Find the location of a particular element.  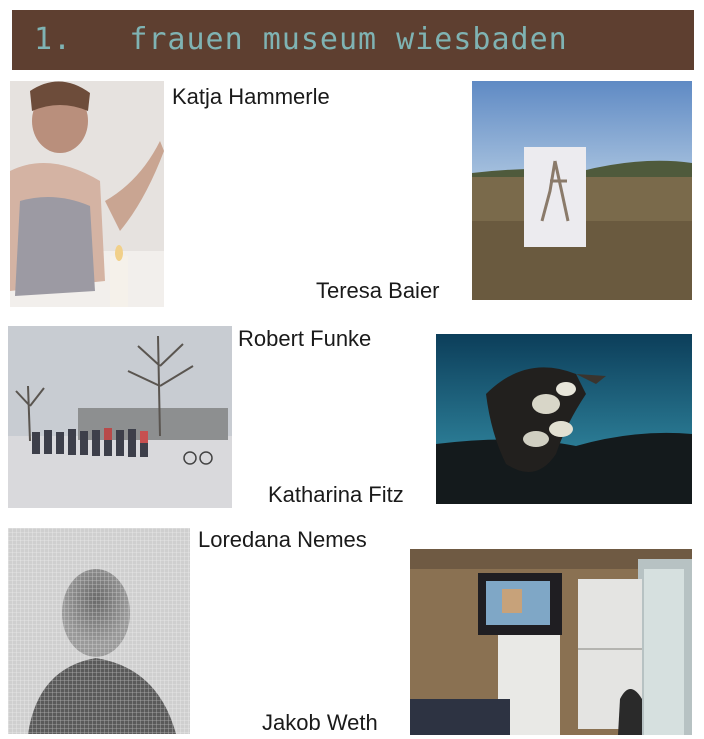

caption-teresa-baier: Teresa Baier is located at coordinates (378, 290).